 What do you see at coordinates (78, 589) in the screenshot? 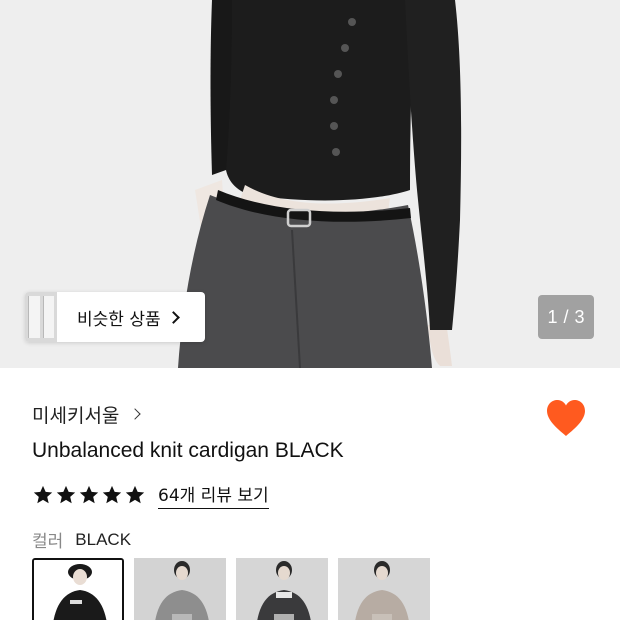
I see `swatch-black` at bounding box center [78, 589].